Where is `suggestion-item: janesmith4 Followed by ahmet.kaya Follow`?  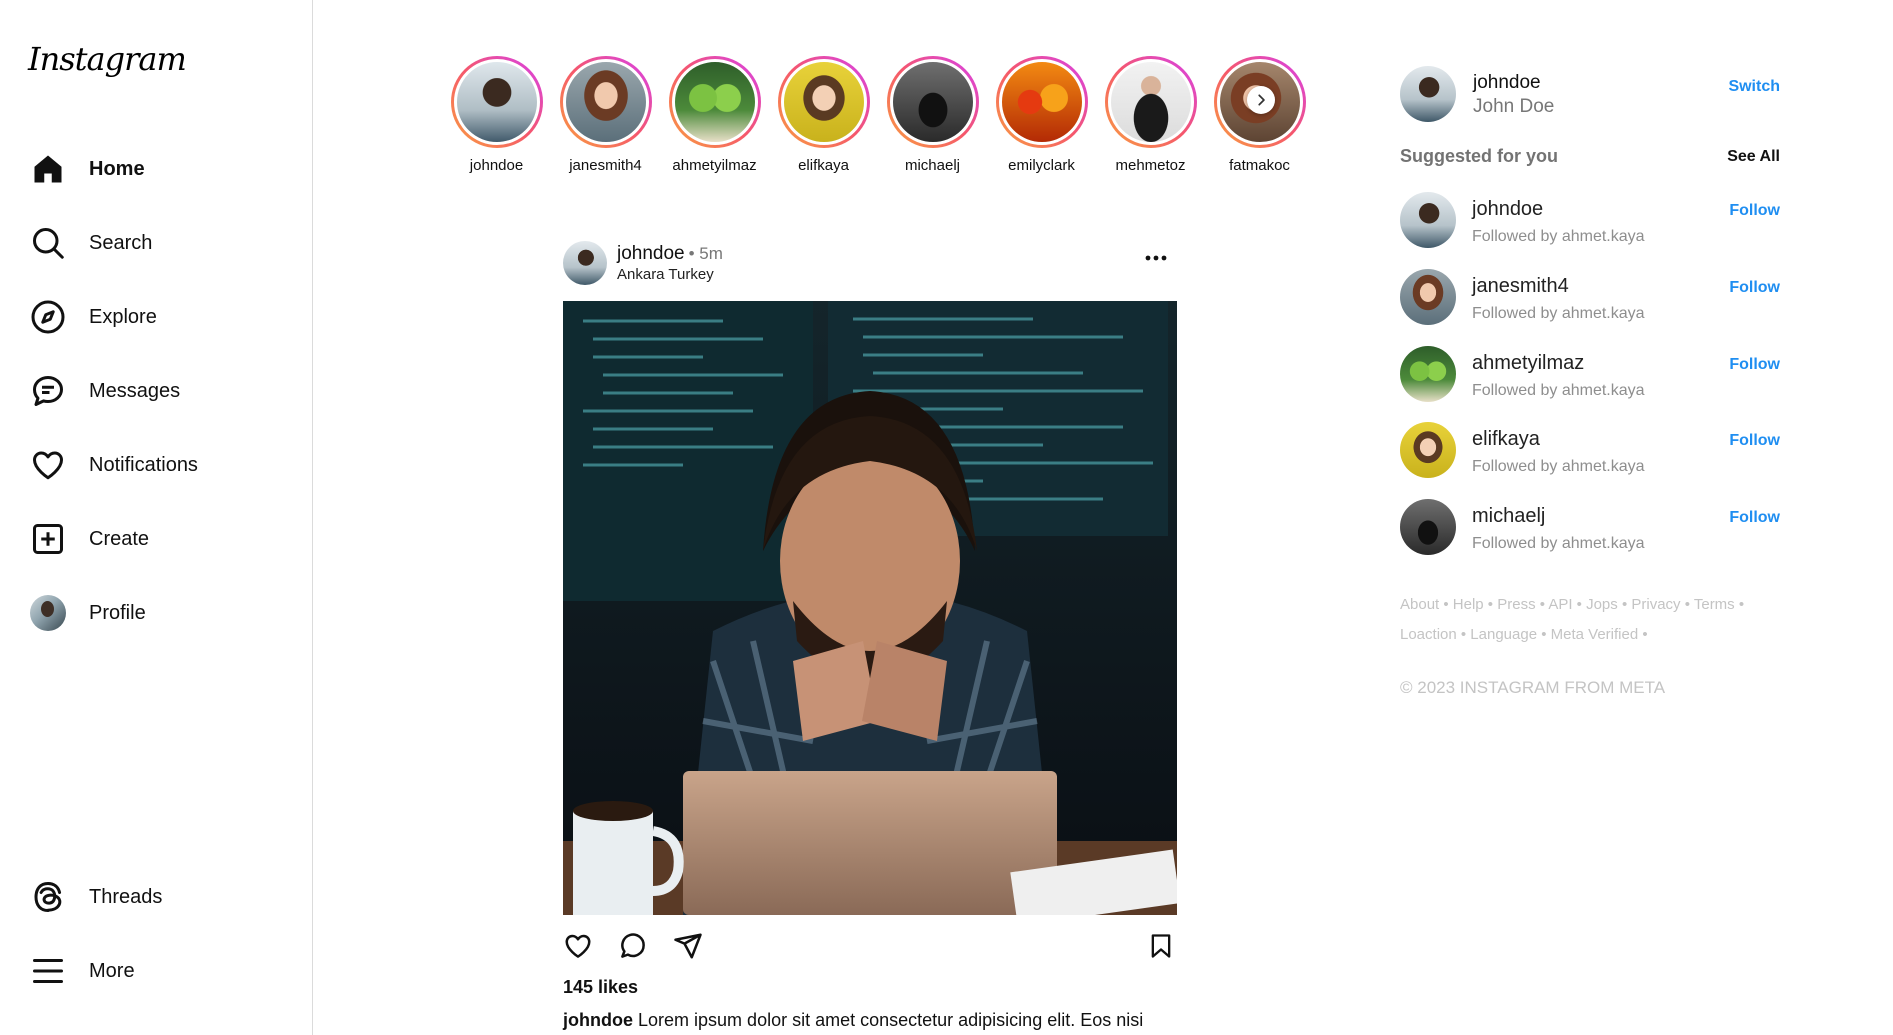 suggestion-item: janesmith4 Followed by ahmet.kaya Follow is located at coordinates (1590, 299).